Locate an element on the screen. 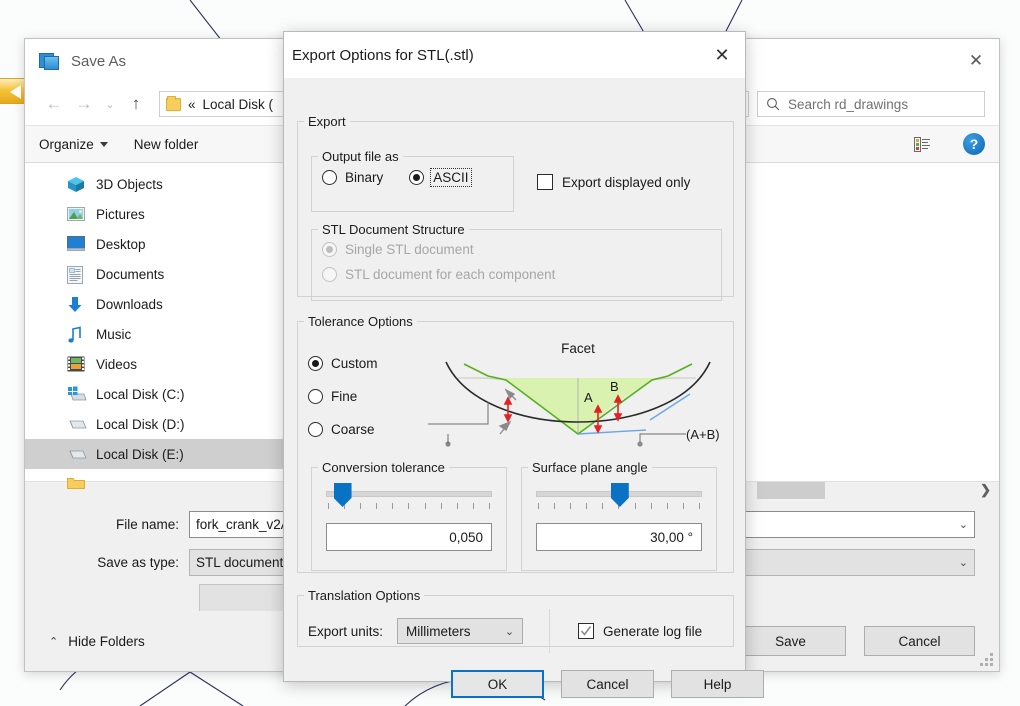 This screenshot has width=1020, height=706. save-as-type-value: STL documents is located at coordinates (243, 562).